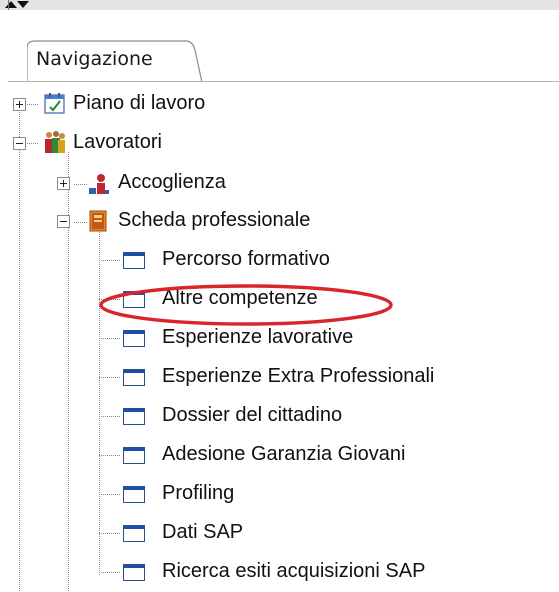  What do you see at coordinates (336, 495) in the screenshot?
I see `tree-item-profiling: Profiling` at bounding box center [336, 495].